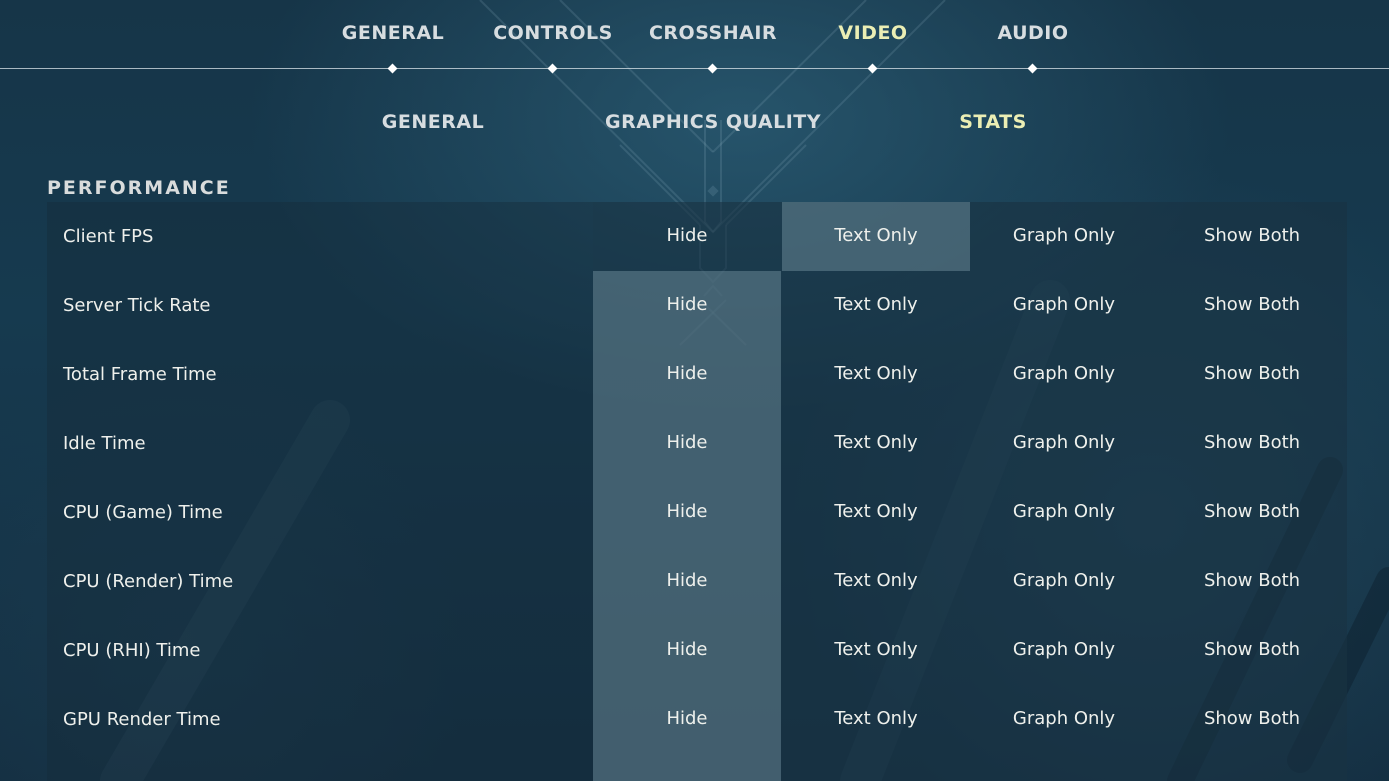 The height and width of the screenshot is (781, 1389). Describe the element at coordinates (140, 374) in the screenshot. I see `setting-label: Total Frame Time` at that location.